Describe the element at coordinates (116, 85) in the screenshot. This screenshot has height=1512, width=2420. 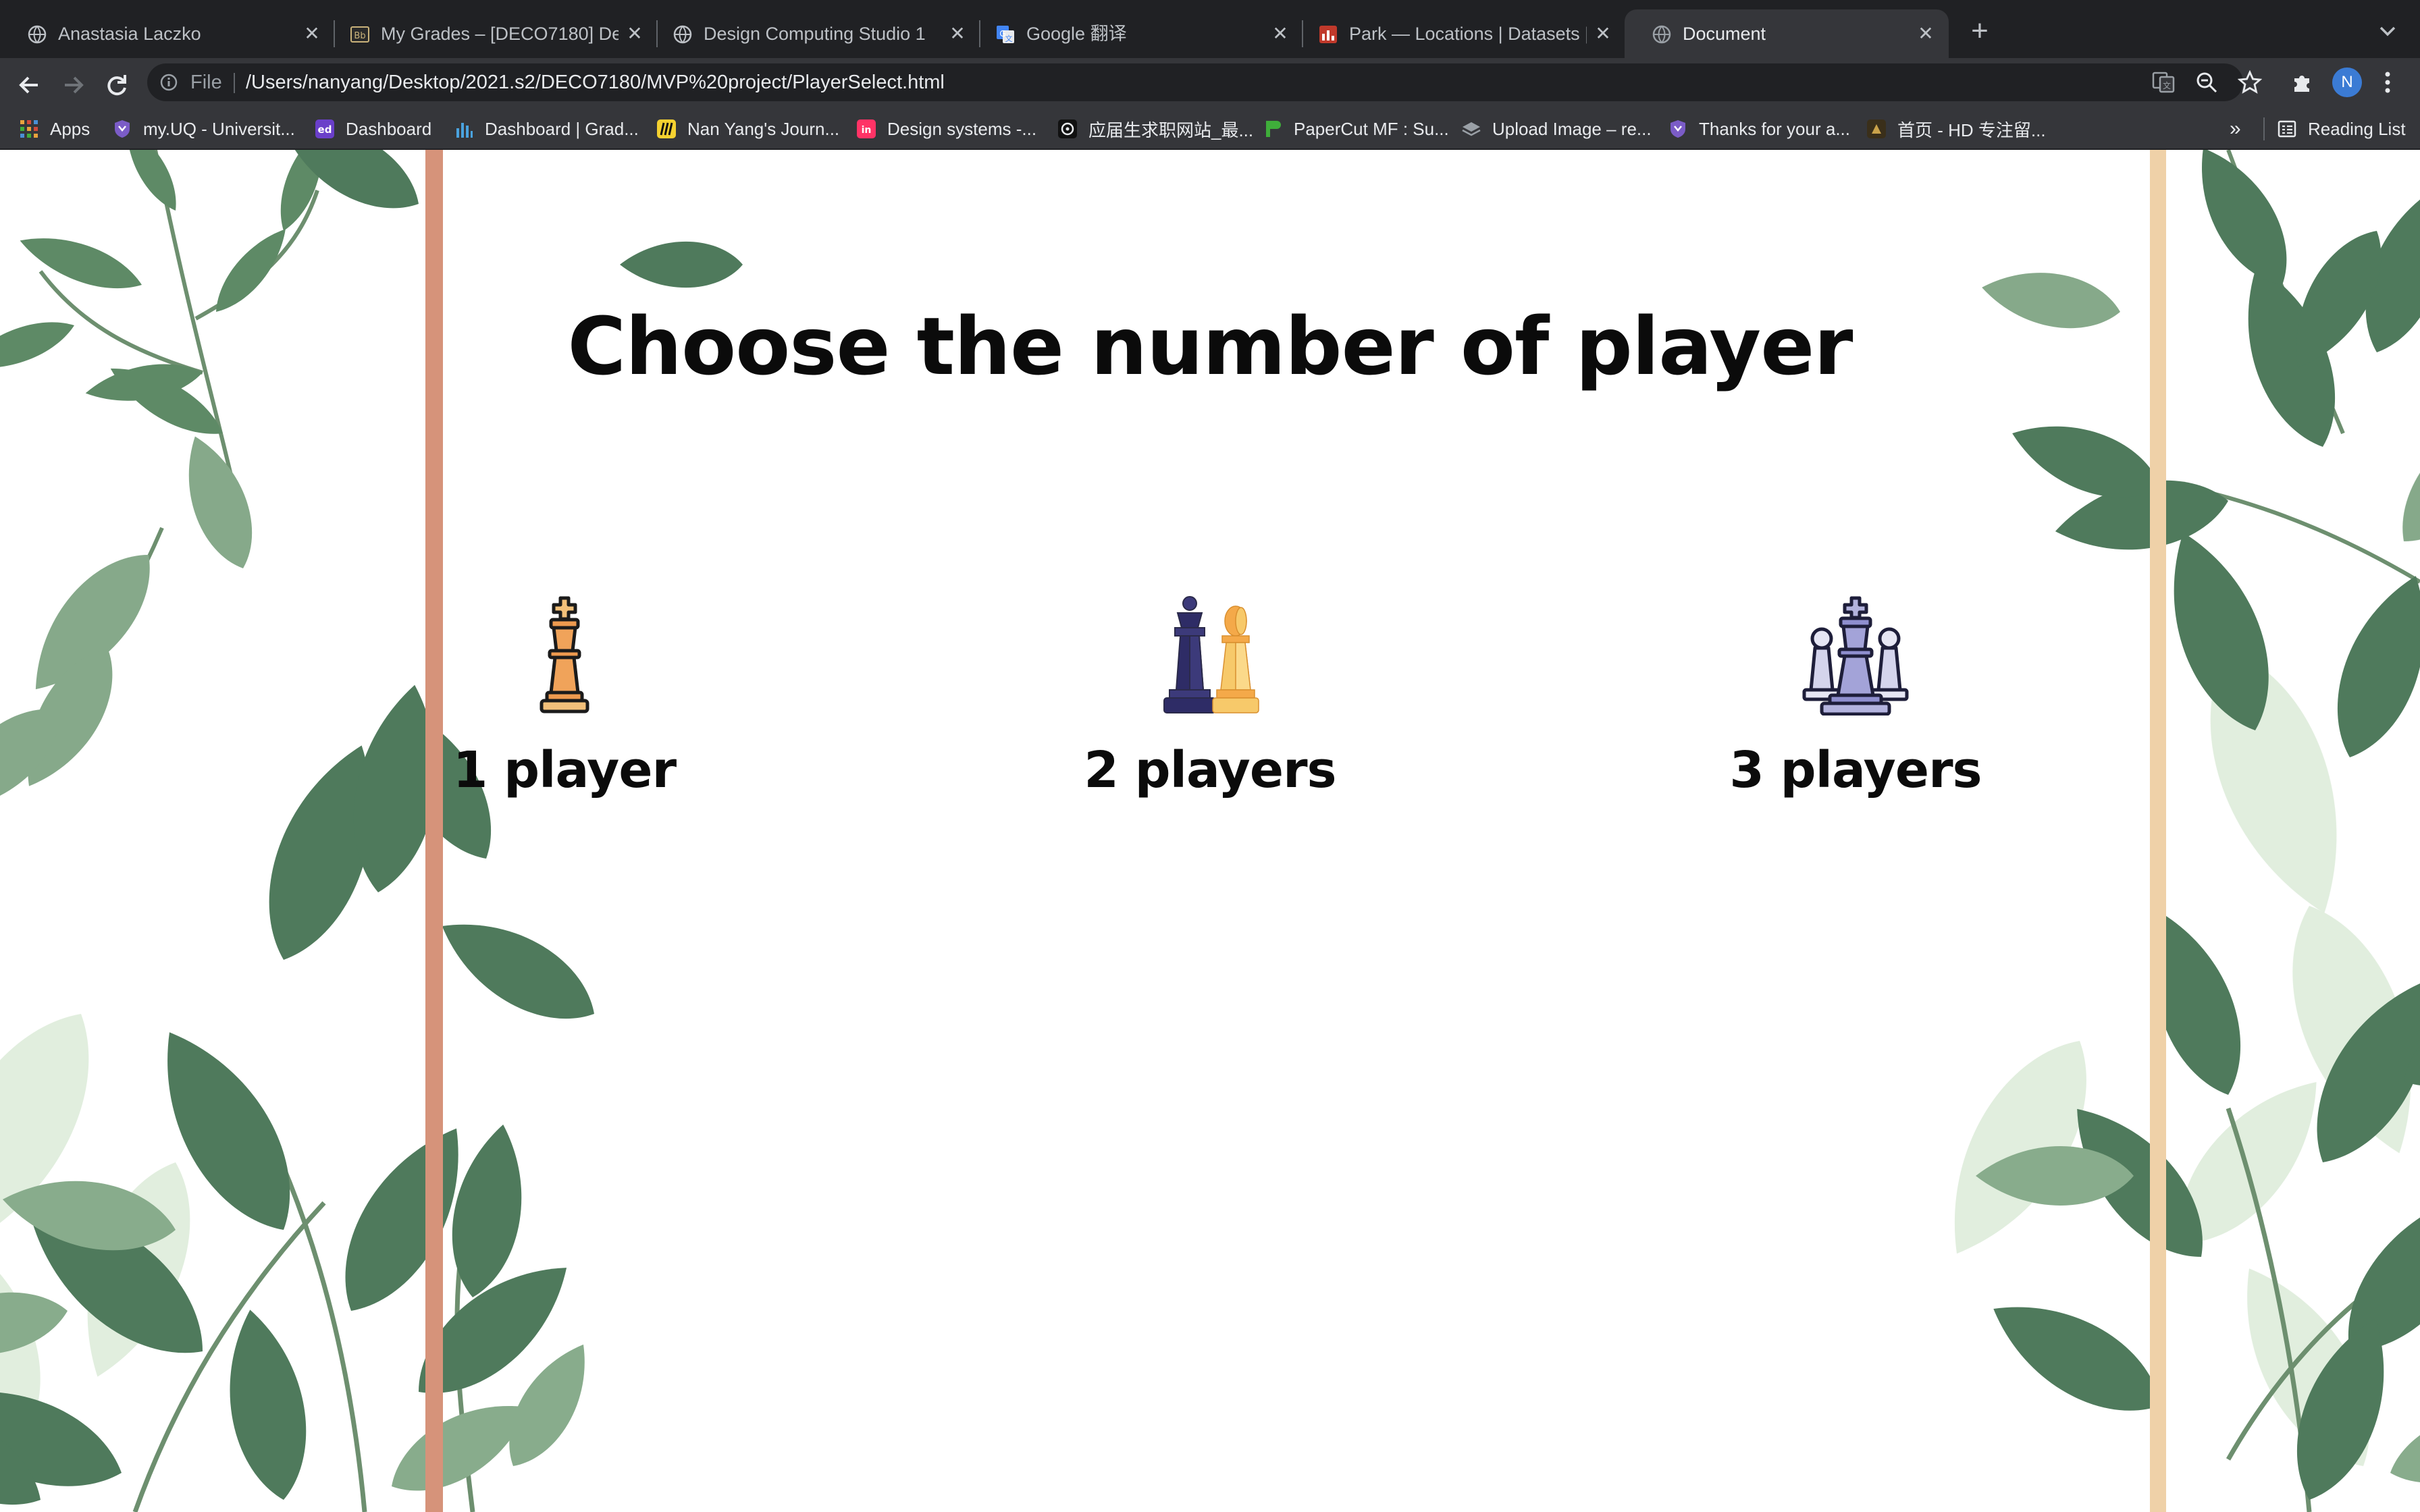
I see `reload-icon` at that location.